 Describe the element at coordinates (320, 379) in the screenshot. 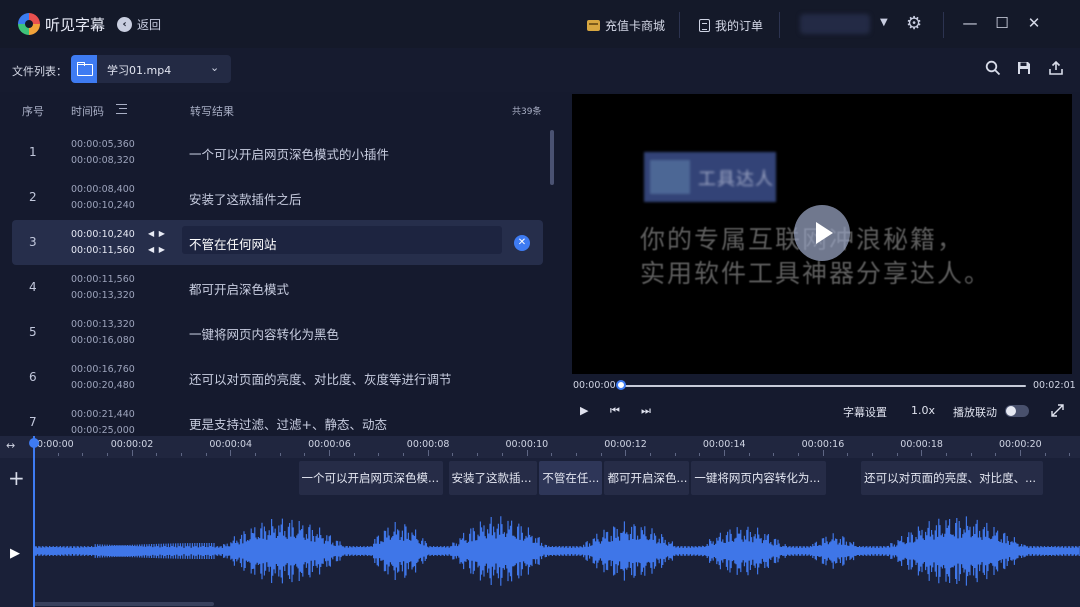

I see `row-text: 还可以对页面的亮度、对比度、灰度等进行调节` at that location.